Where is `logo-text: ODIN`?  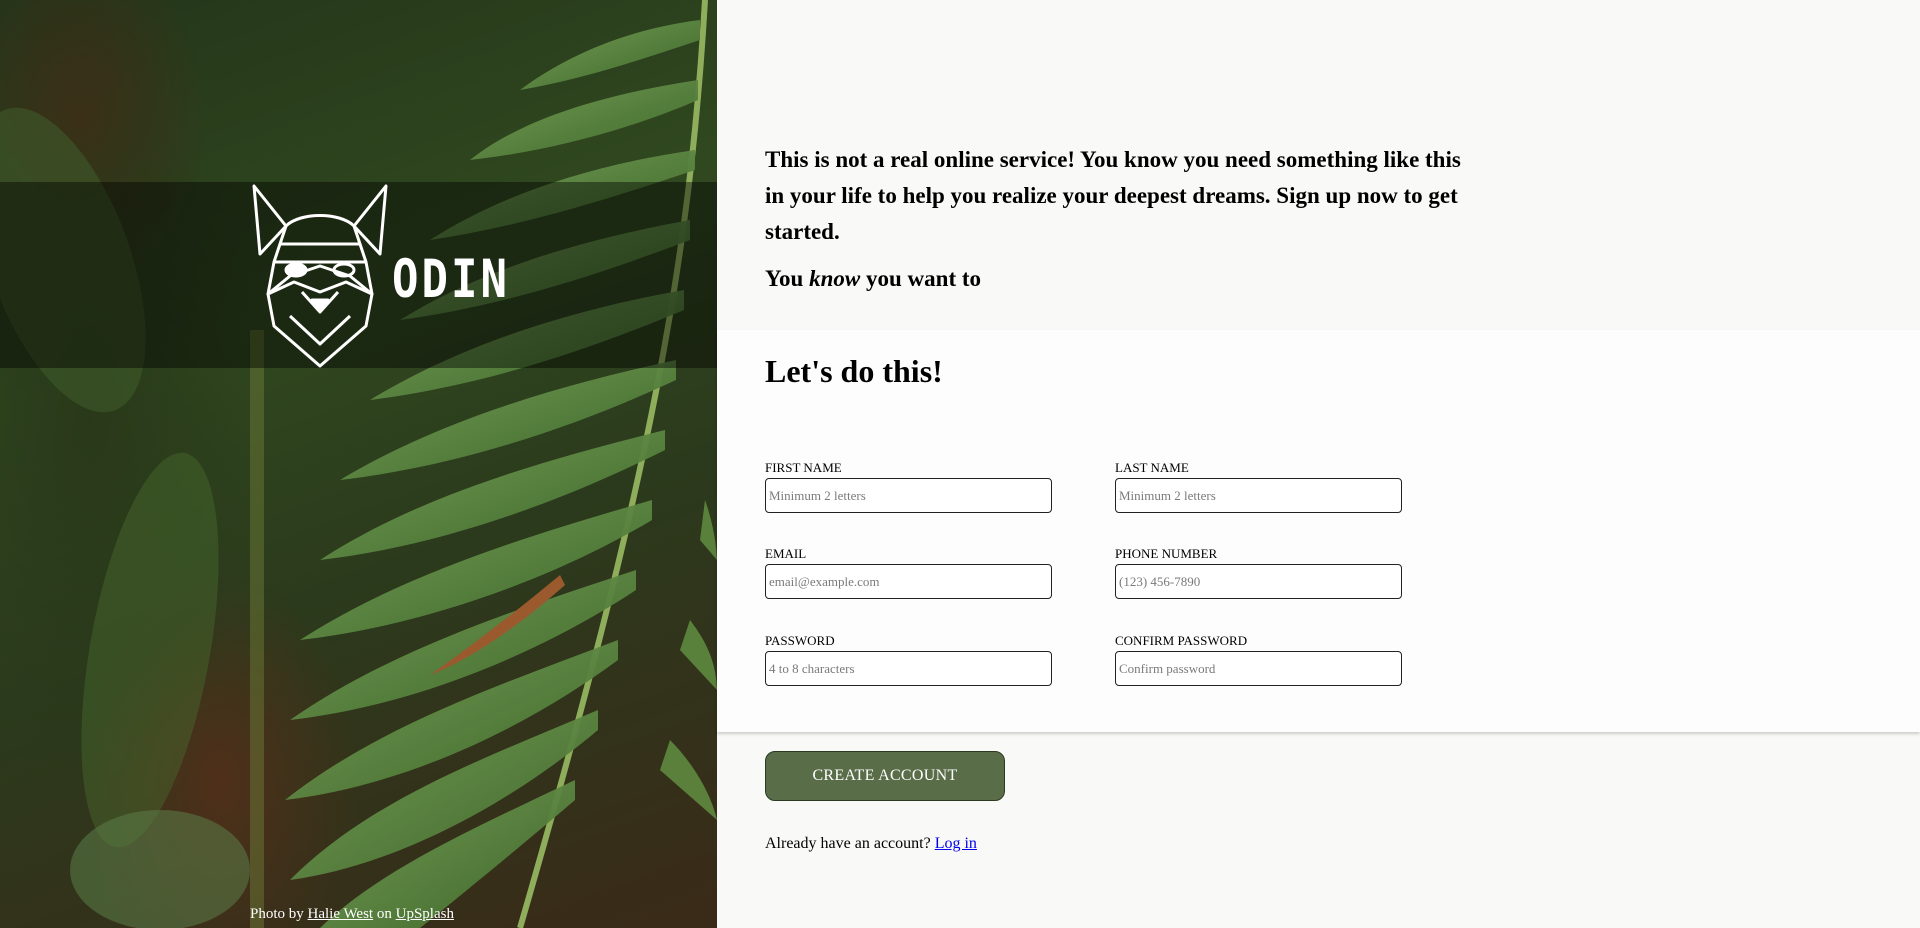
logo-text: ODIN is located at coordinates (451, 280).